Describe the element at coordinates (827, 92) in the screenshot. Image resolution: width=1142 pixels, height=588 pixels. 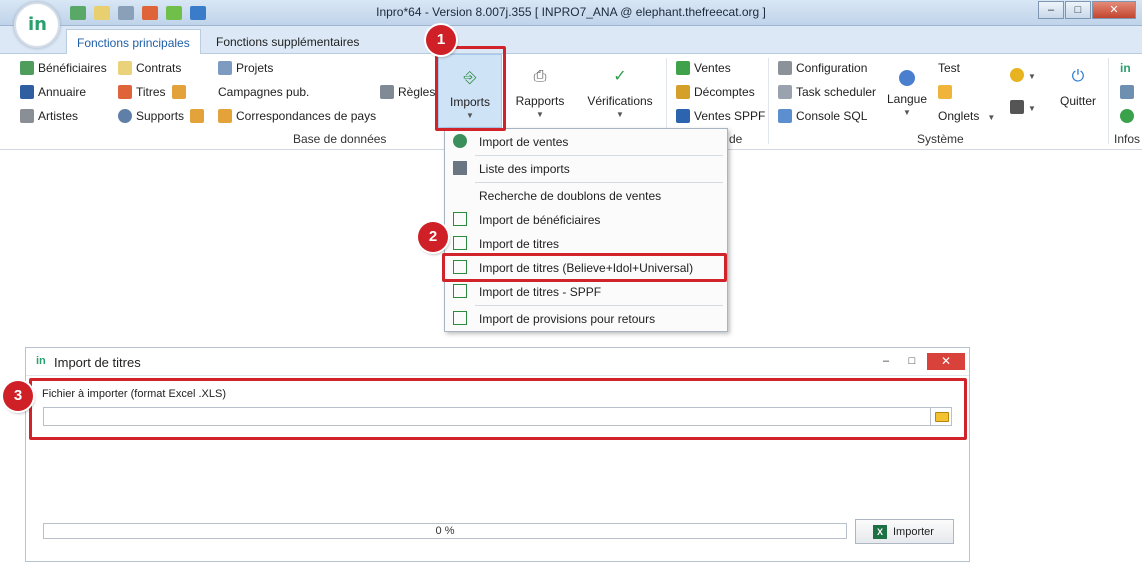
I see `ribbon-task-scheduler: Task scheduler` at that location.